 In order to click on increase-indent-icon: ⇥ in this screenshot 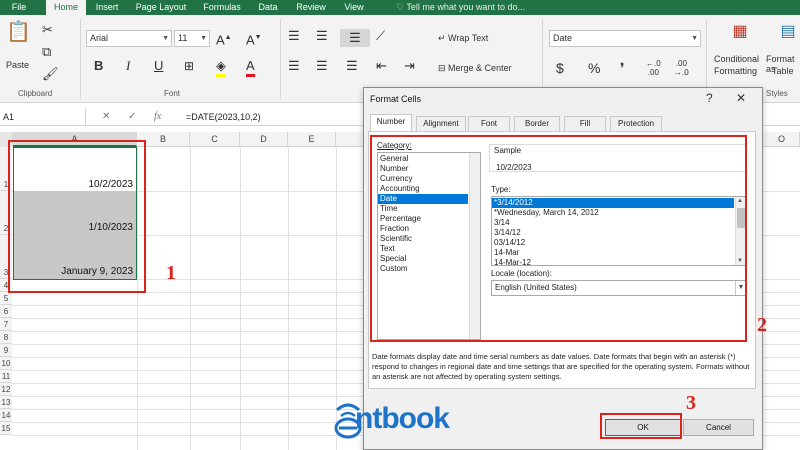, I will do `click(409, 66)`.